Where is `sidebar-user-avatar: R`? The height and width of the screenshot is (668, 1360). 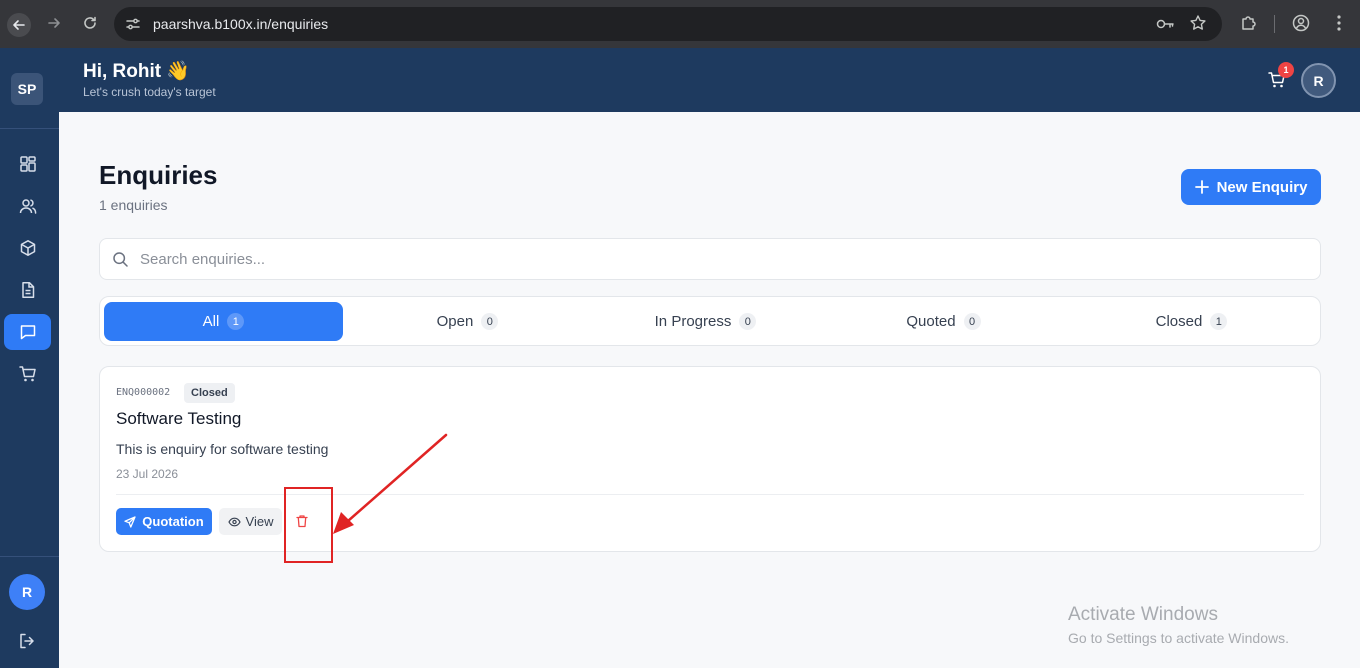 sidebar-user-avatar: R is located at coordinates (27, 592).